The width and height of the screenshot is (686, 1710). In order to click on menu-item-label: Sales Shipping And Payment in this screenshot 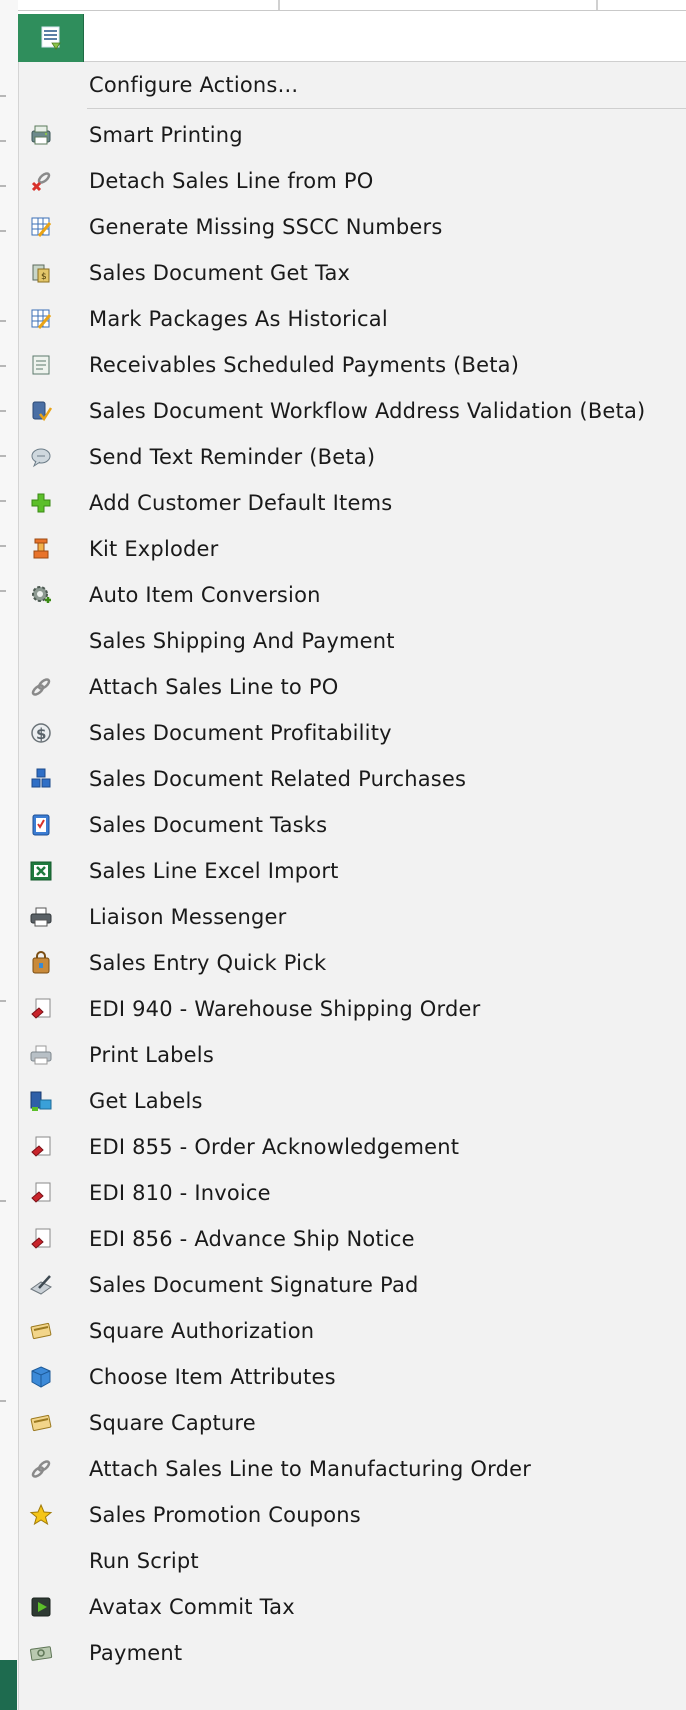, I will do `click(242, 641)`.